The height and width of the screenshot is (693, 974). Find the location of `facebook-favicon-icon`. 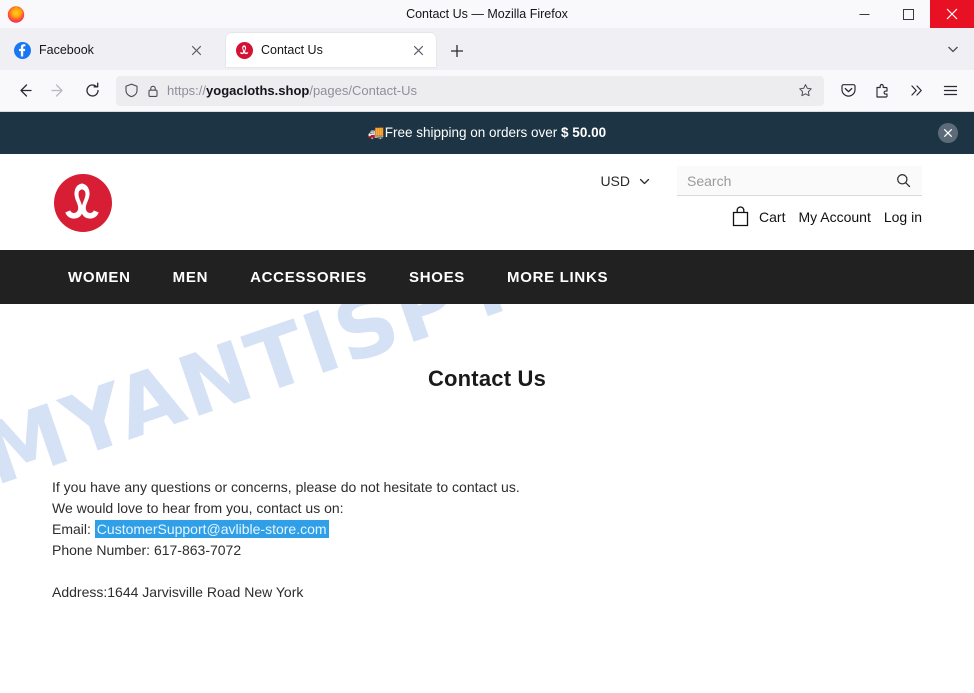

facebook-favicon-icon is located at coordinates (22, 50).